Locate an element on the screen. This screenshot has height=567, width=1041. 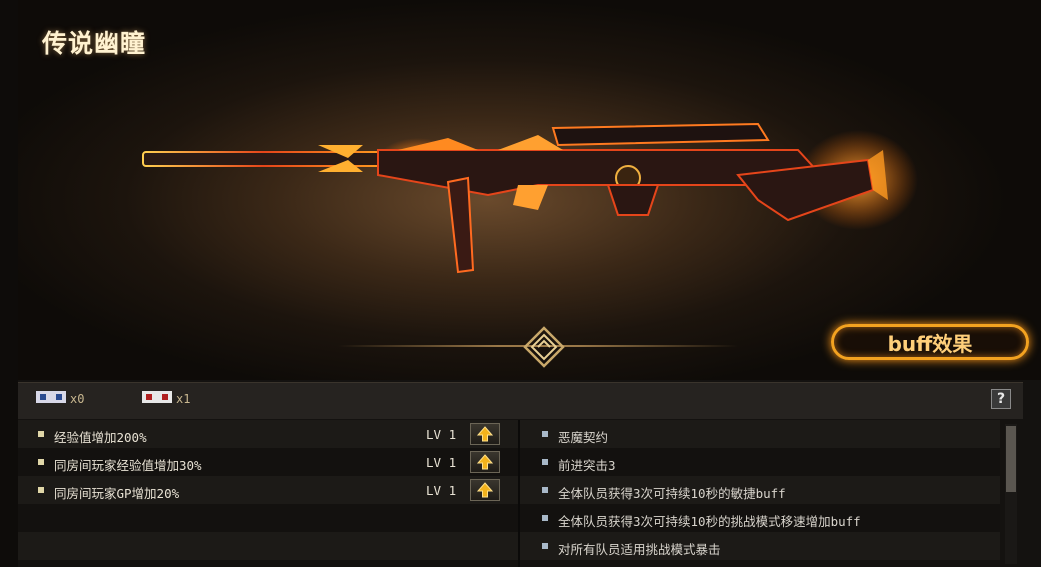
list-item: 全体队员获得3次可持续10秒的敏捷buff is located at coordinates (760, 490).